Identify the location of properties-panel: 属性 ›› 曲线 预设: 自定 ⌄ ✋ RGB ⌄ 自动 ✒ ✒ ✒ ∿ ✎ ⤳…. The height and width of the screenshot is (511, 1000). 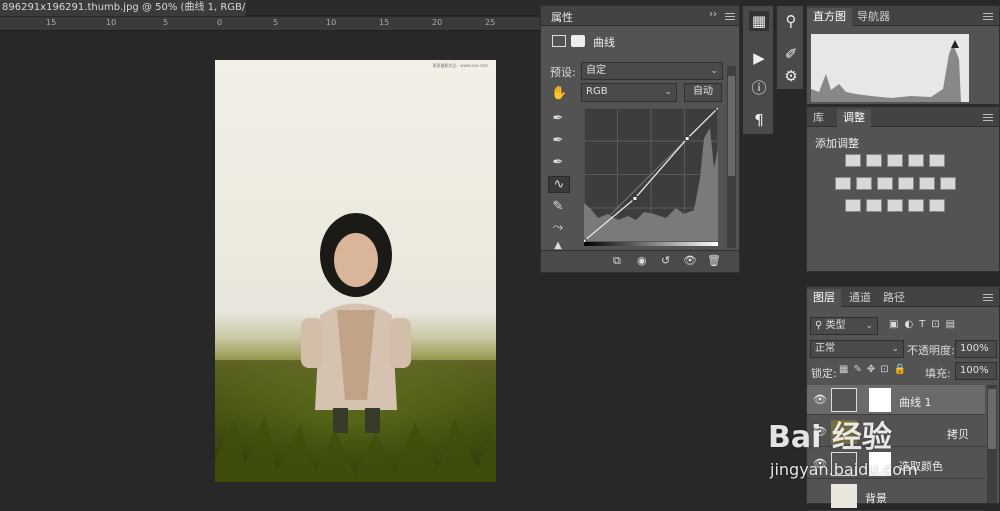
(640, 139).